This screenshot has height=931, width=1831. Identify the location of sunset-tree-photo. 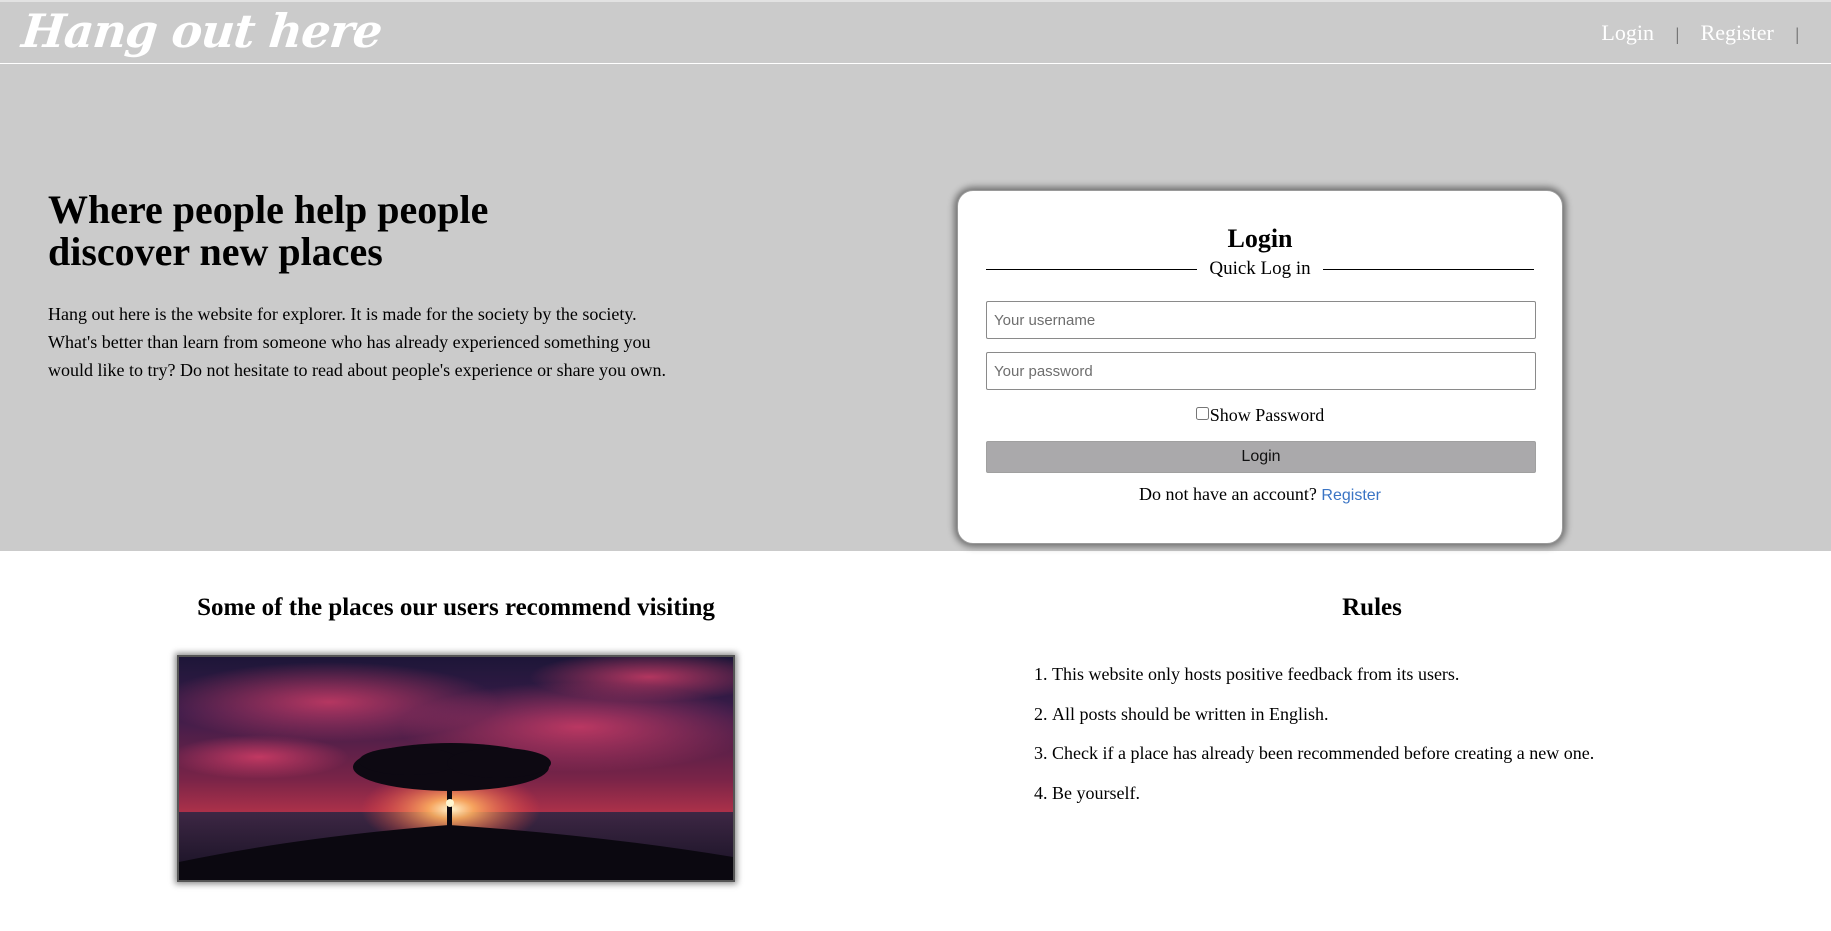
(456, 768).